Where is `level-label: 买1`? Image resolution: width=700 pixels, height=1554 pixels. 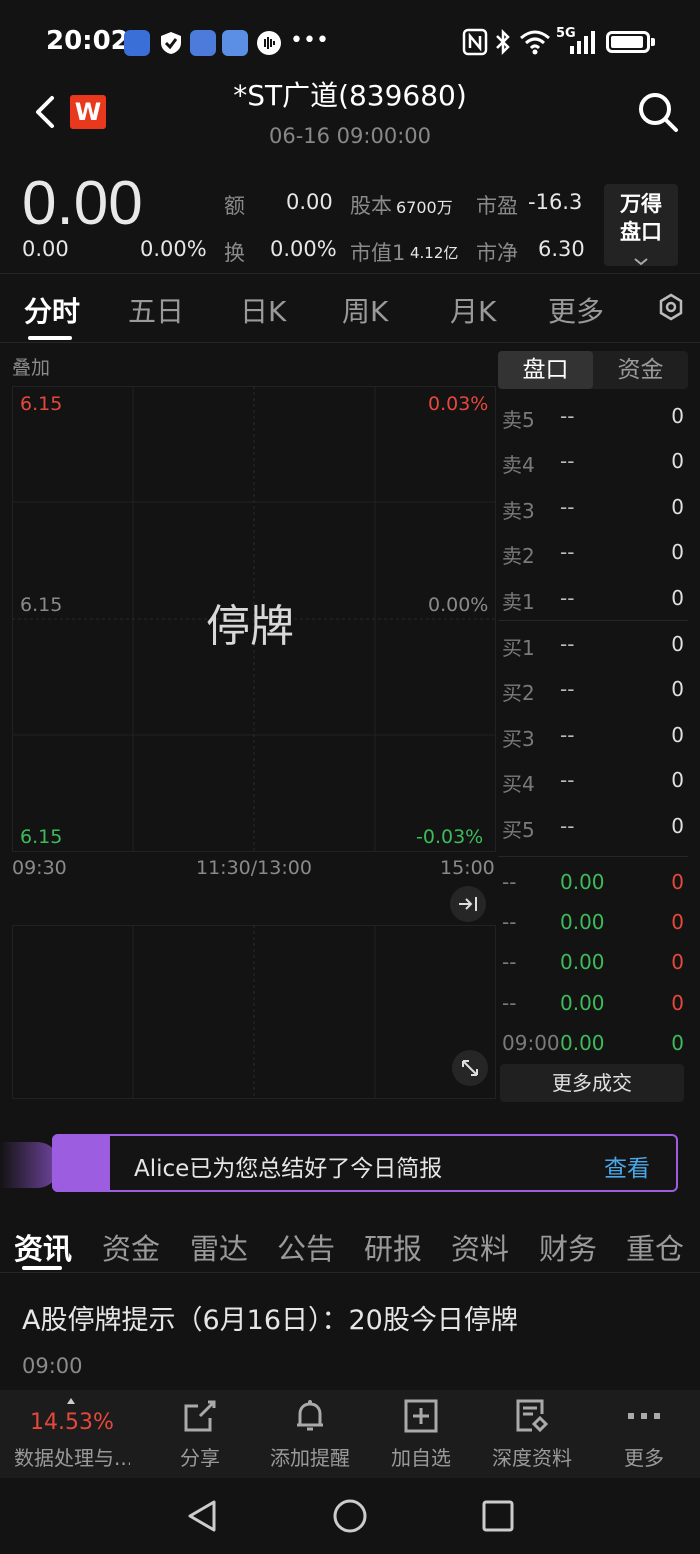
level-label: 买1 is located at coordinates (518, 648).